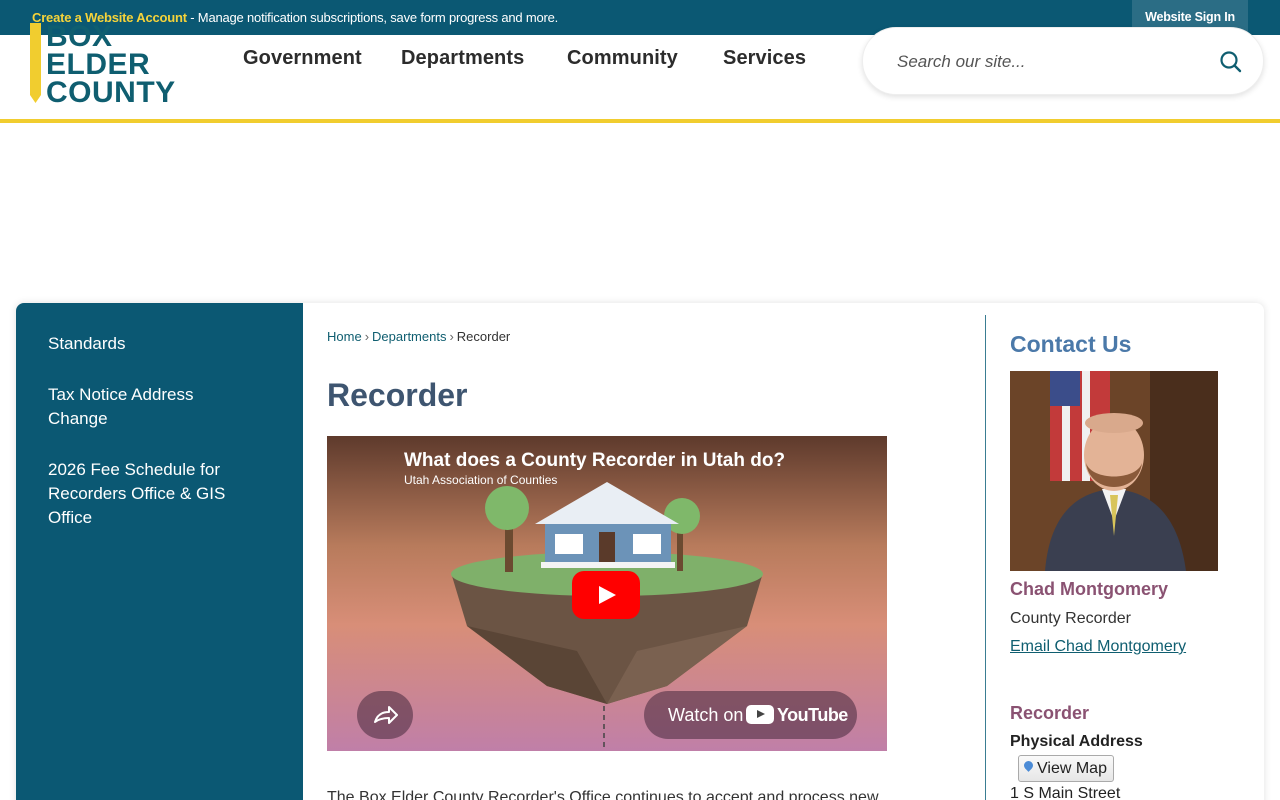  I want to click on share-button, so click(385, 715).